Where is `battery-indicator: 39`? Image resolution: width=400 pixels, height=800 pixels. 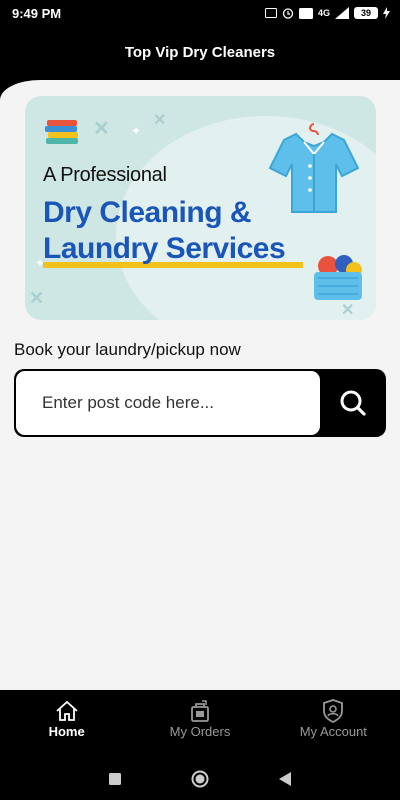 battery-indicator: 39 is located at coordinates (366, 13).